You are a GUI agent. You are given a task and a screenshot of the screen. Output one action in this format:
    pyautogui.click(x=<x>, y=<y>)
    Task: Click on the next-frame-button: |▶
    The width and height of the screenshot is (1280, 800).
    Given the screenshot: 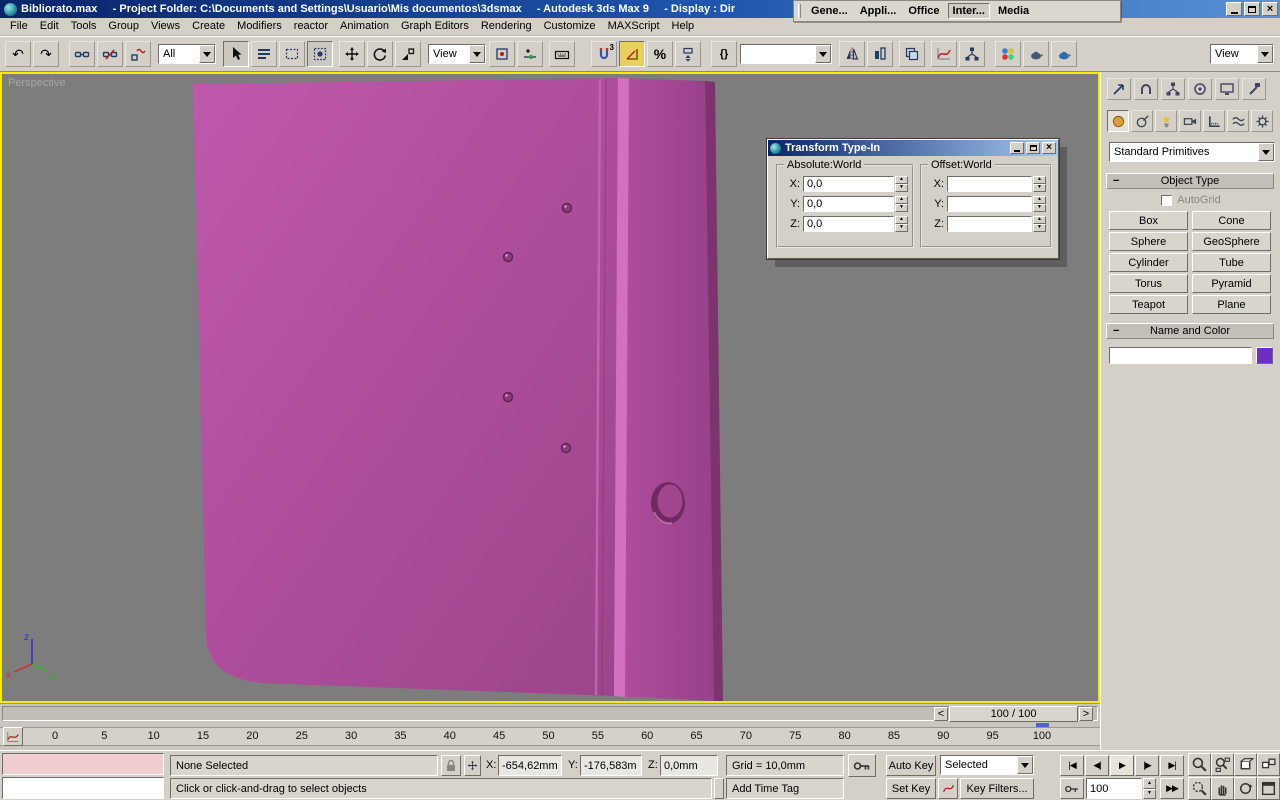 What is the action you would take?
    pyautogui.click(x=1147, y=765)
    